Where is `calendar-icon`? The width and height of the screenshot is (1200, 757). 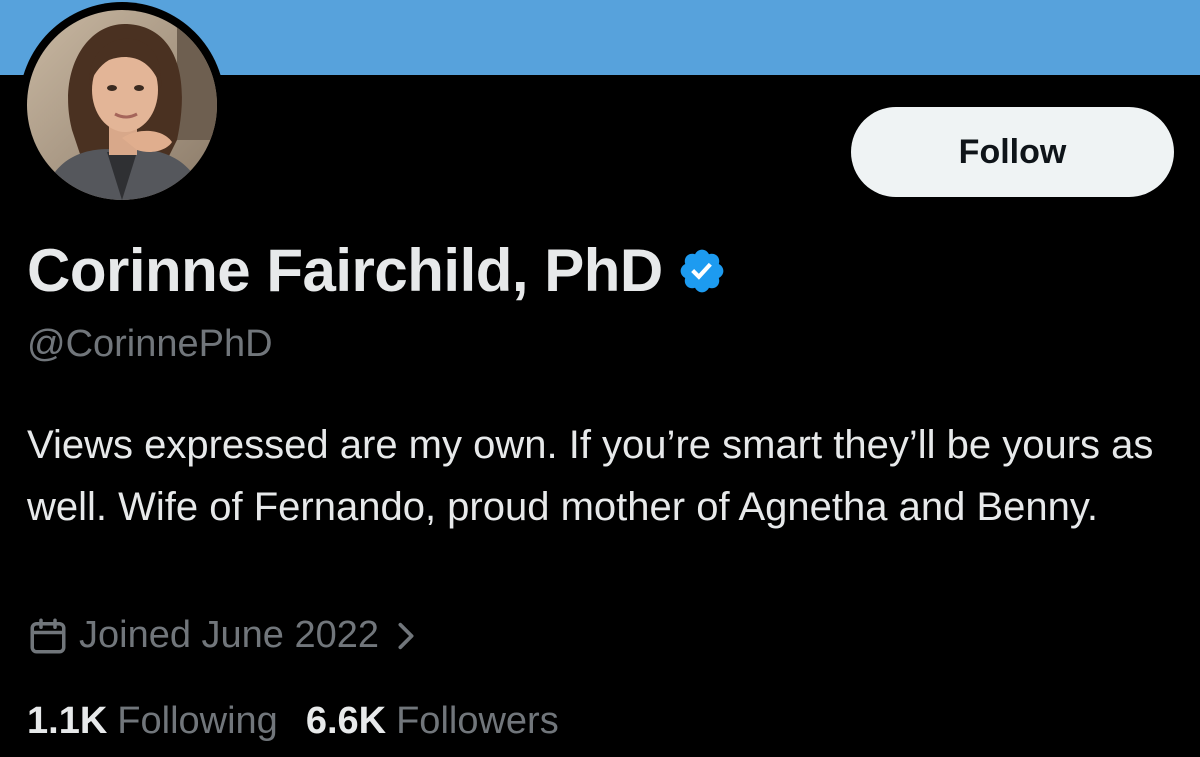 calendar-icon is located at coordinates (48, 635).